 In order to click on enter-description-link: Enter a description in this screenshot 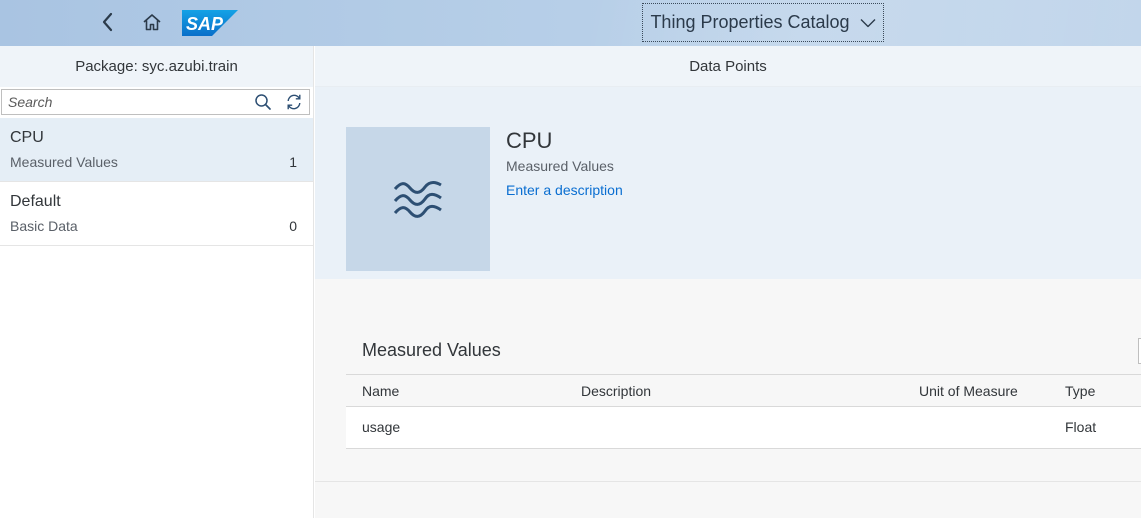, I will do `click(564, 190)`.